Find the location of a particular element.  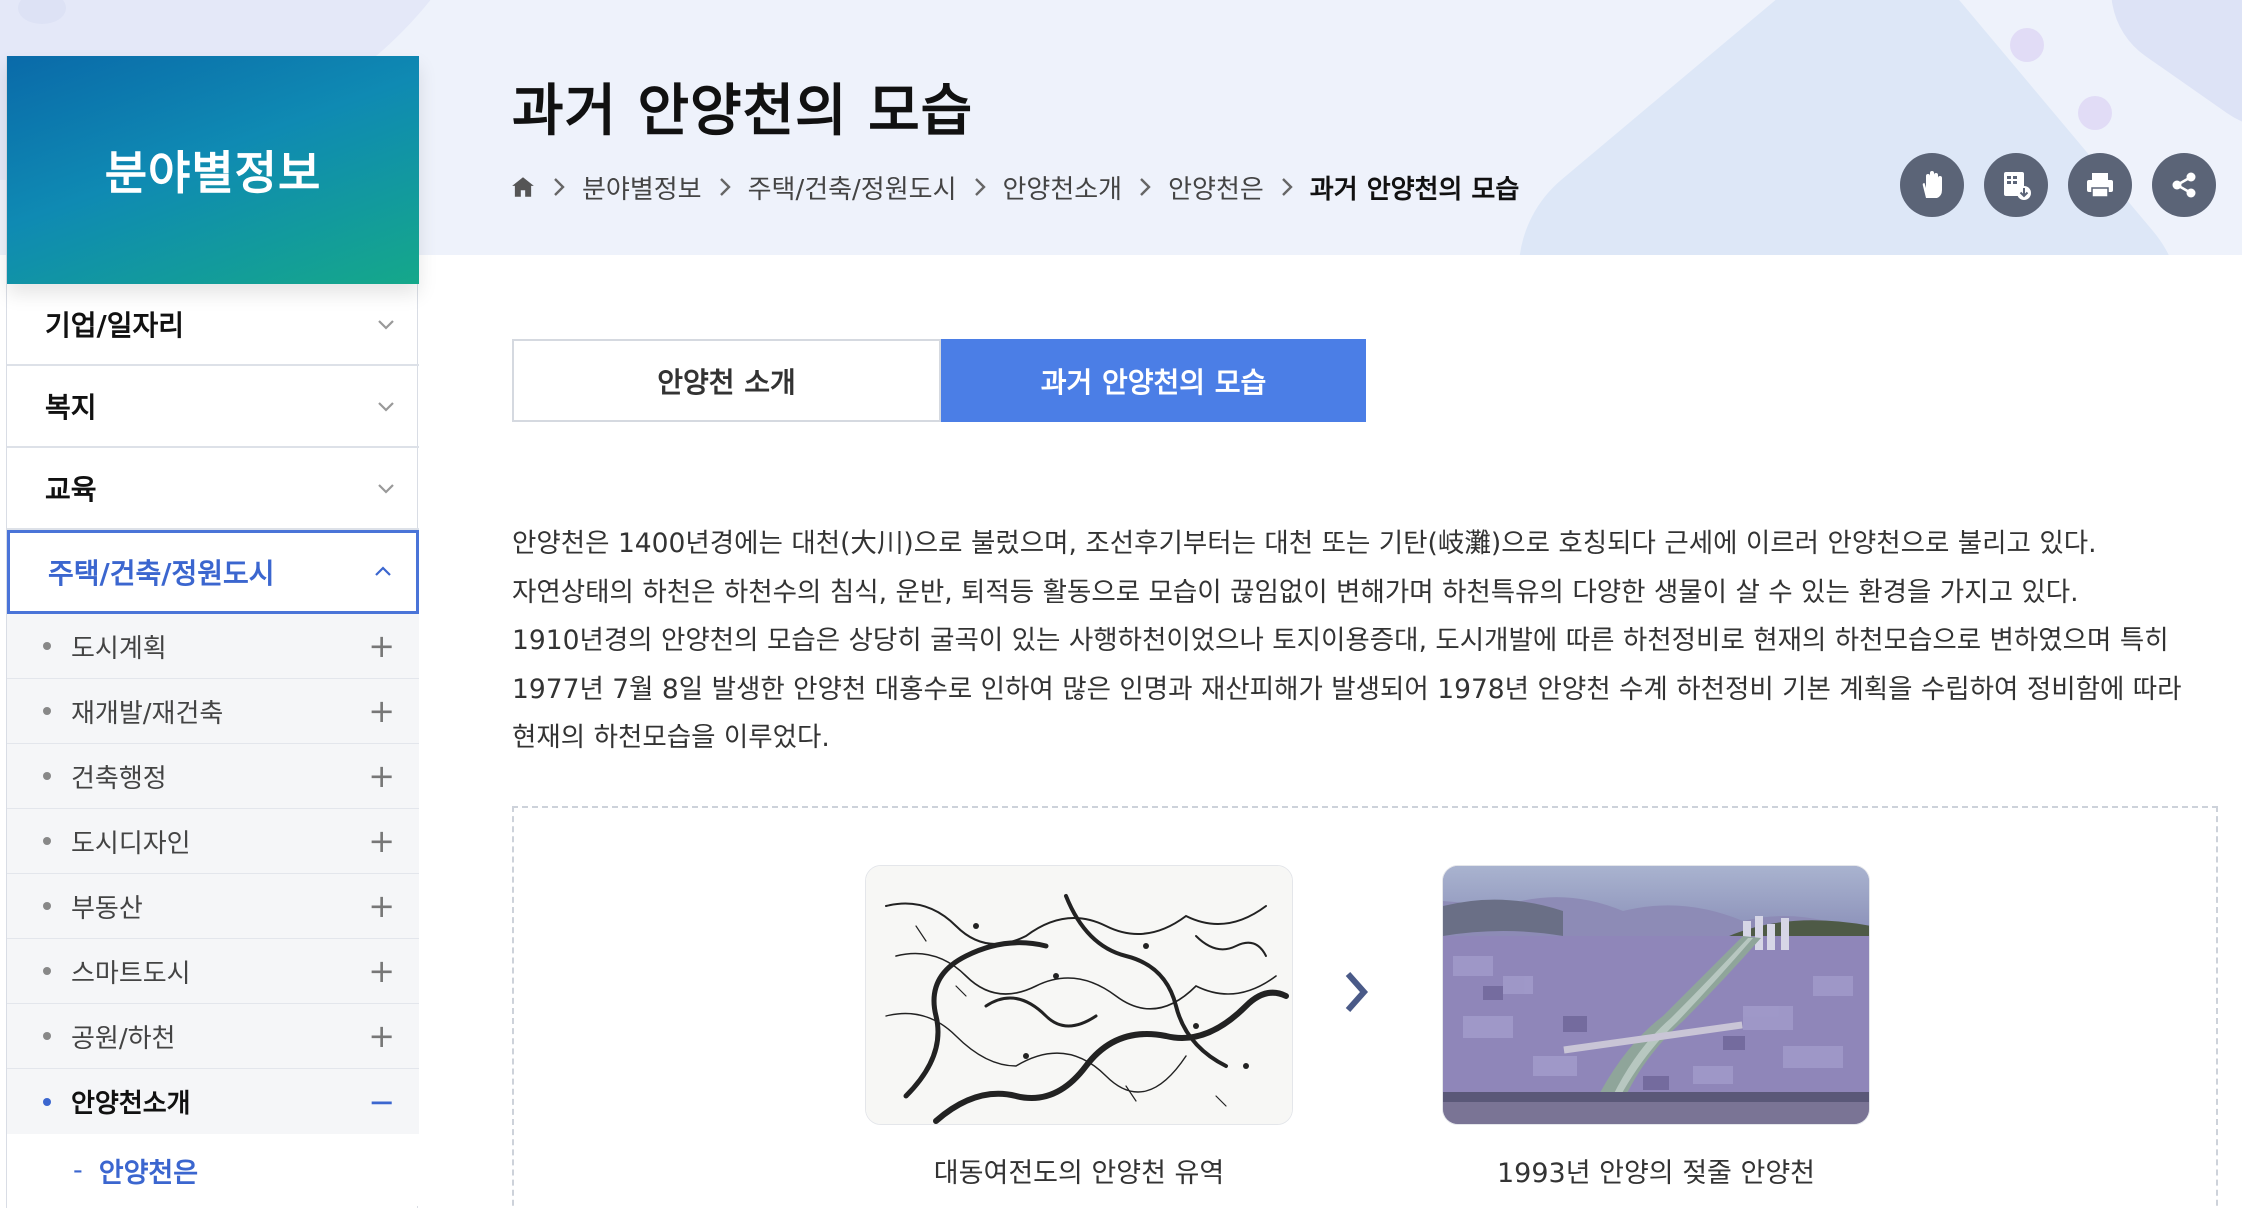

tab-past-anyangcheon: 과거 안양천의 모습 is located at coordinates (1153, 380).